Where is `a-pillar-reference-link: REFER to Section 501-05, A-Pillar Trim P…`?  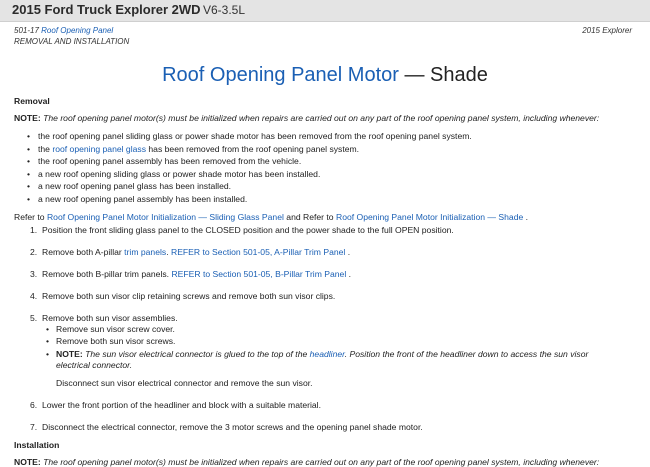
a-pillar-reference-link: REFER to Section 501-05, A-Pillar Trim P… is located at coordinates (258, 252).